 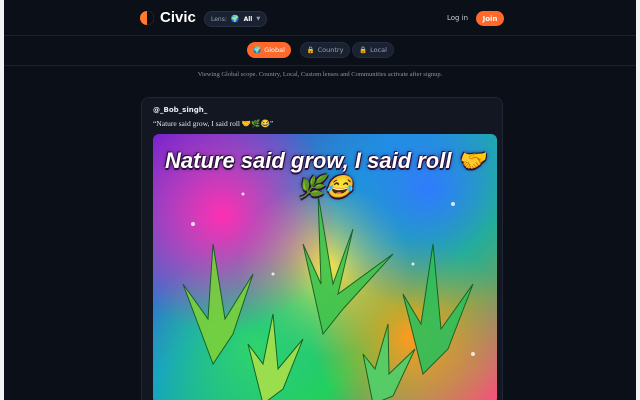 What do you see at coordinates (325, 173) in the screenshot?
I see `image-overlay-text: Nature said grow, I said roll 🤝🌿😂` at bounding box center [325, 173].